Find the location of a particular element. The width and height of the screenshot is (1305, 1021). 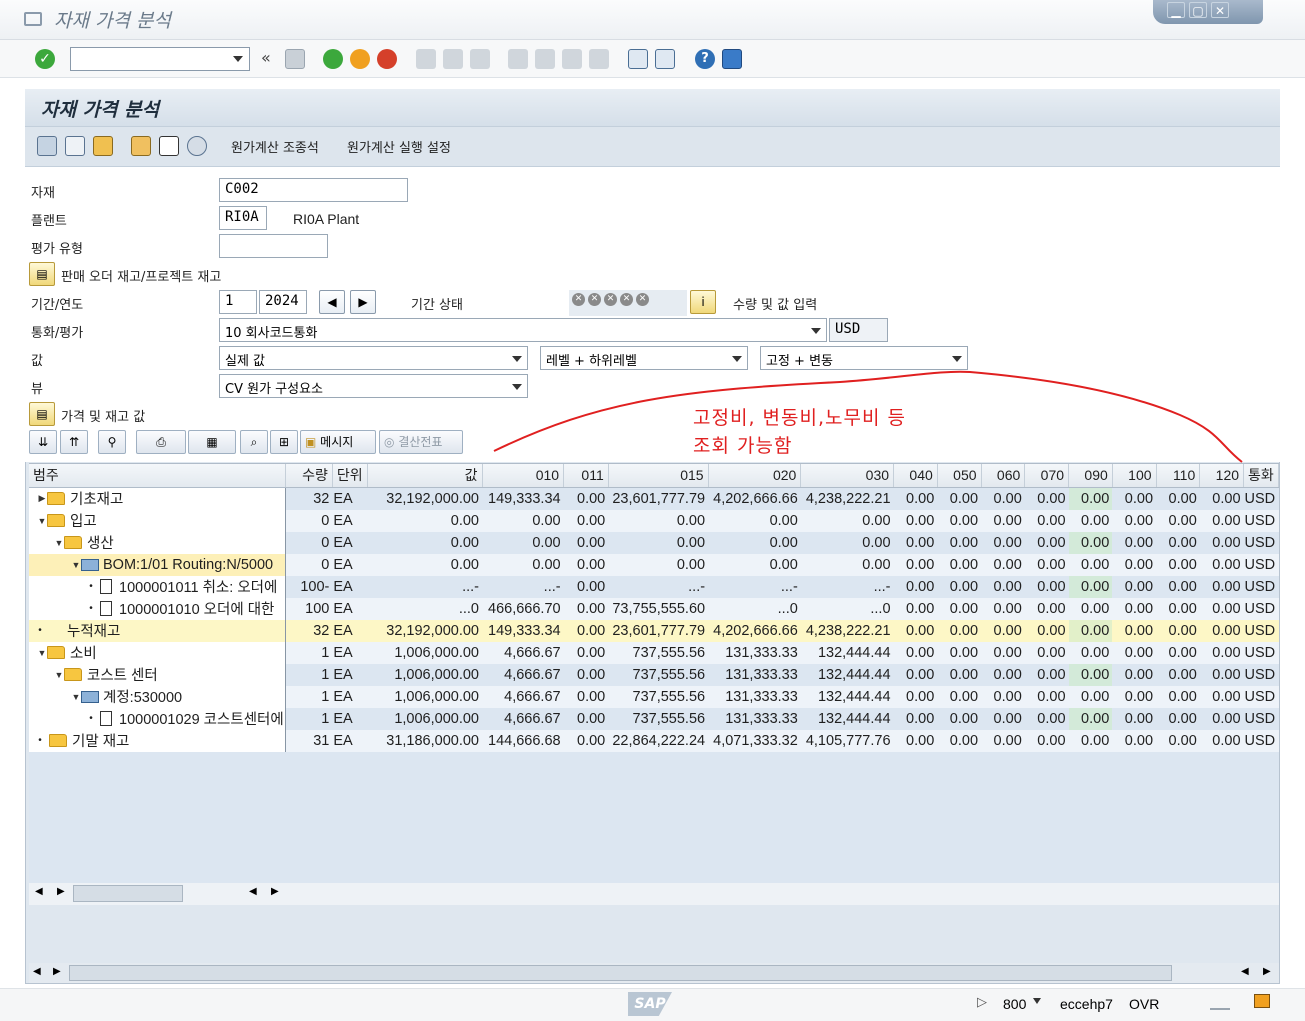

next-period-button: ▶ is located at coordinates (363, 302).